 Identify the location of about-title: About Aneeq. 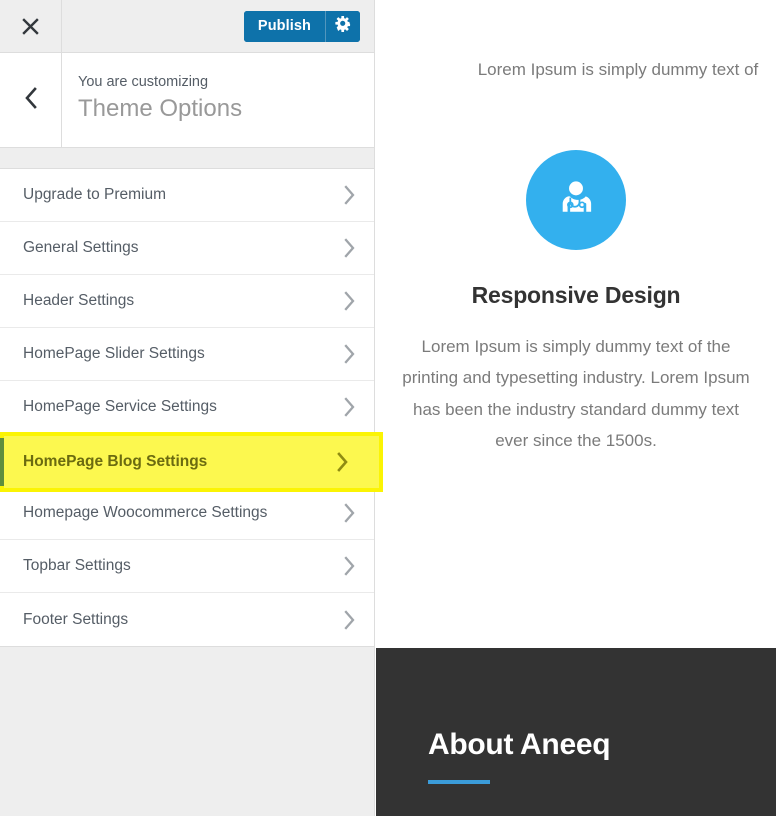
(519, 744).